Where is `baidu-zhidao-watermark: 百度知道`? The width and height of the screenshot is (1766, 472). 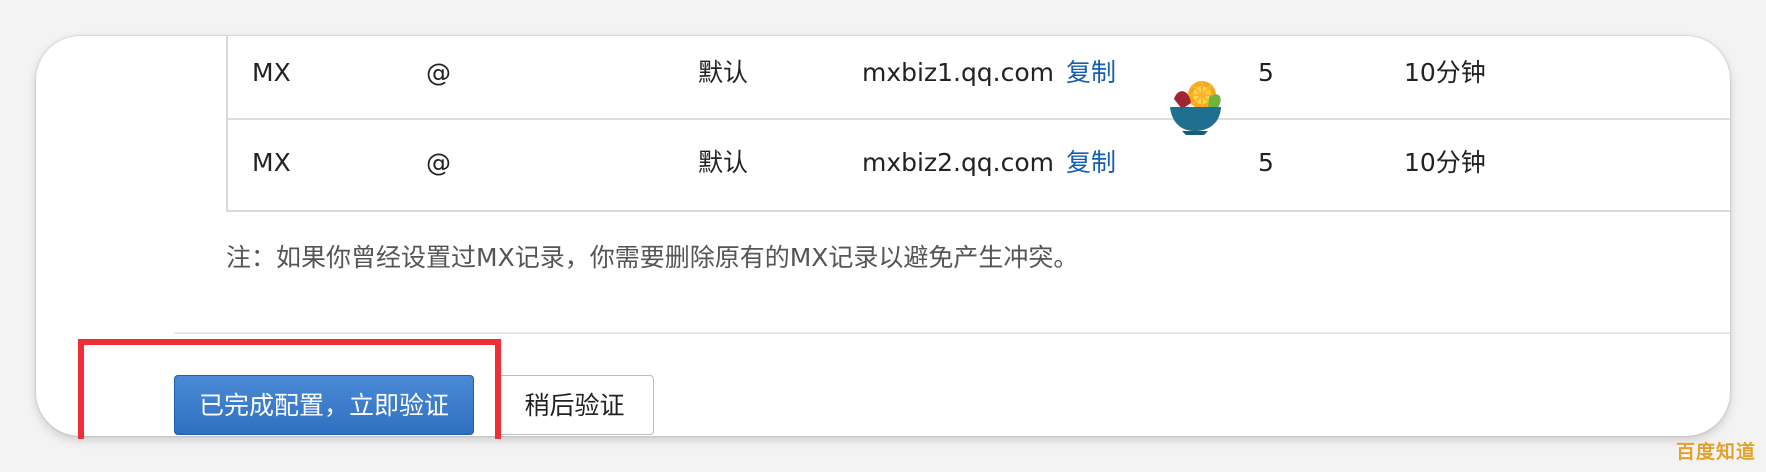 baidu-zhidao-watermark: 百度知道 is located at coordinates (1715, 452).